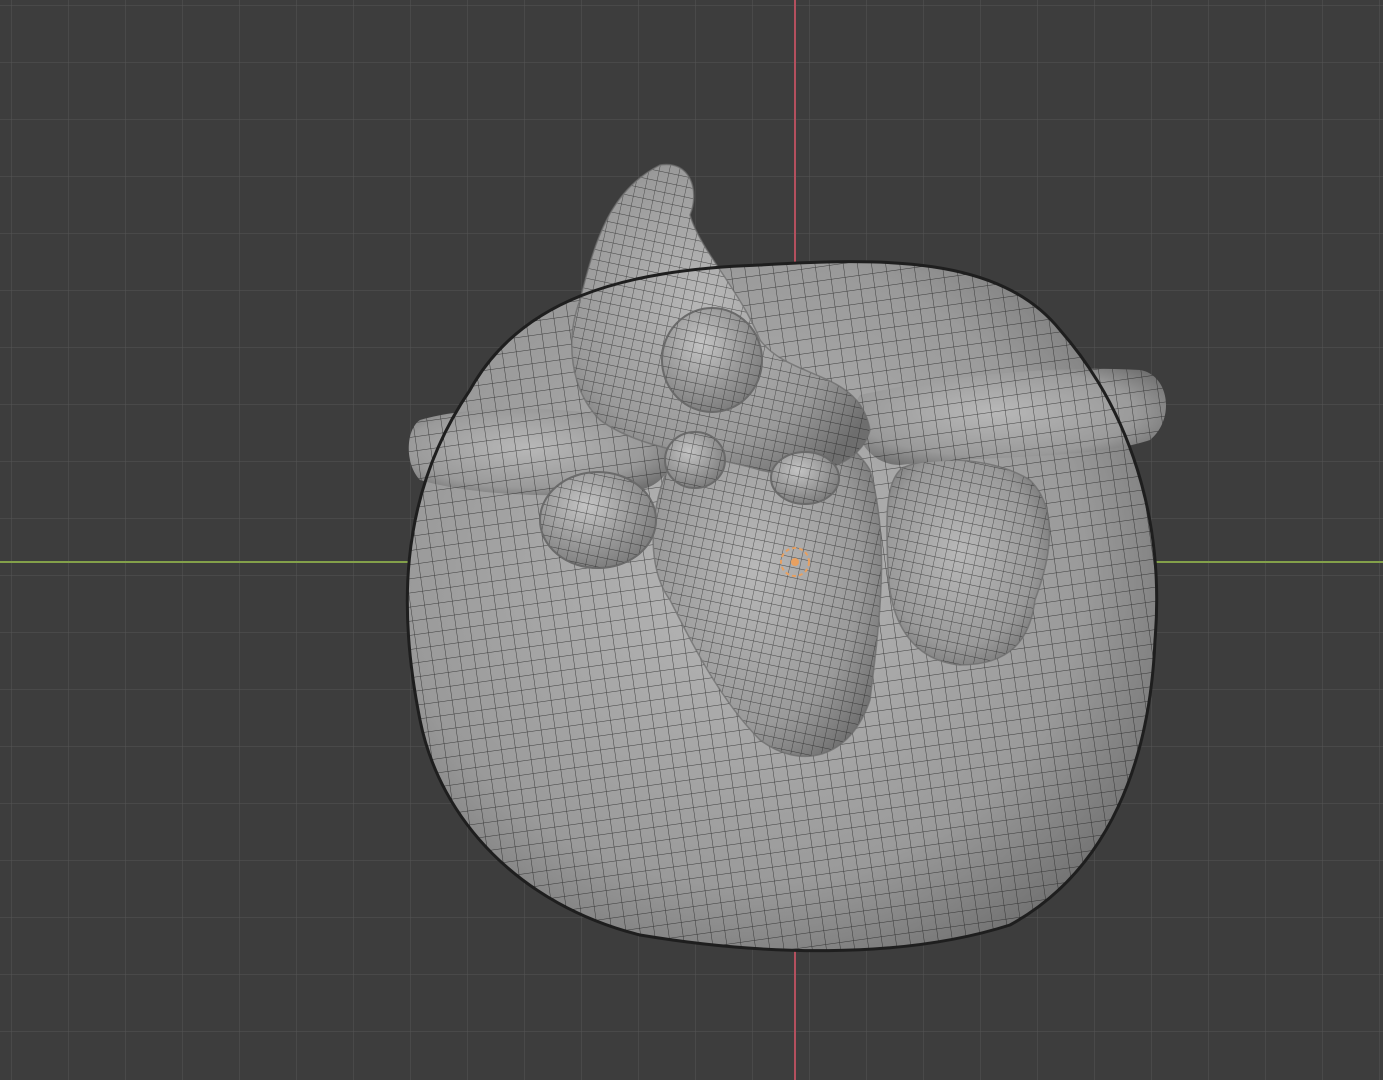 This screenshot has height=1080, width=1383. What do you see at coordinates (805, 478) in the screenshot?
I see `mesh-blob-right` at bounding box center [805, 478].